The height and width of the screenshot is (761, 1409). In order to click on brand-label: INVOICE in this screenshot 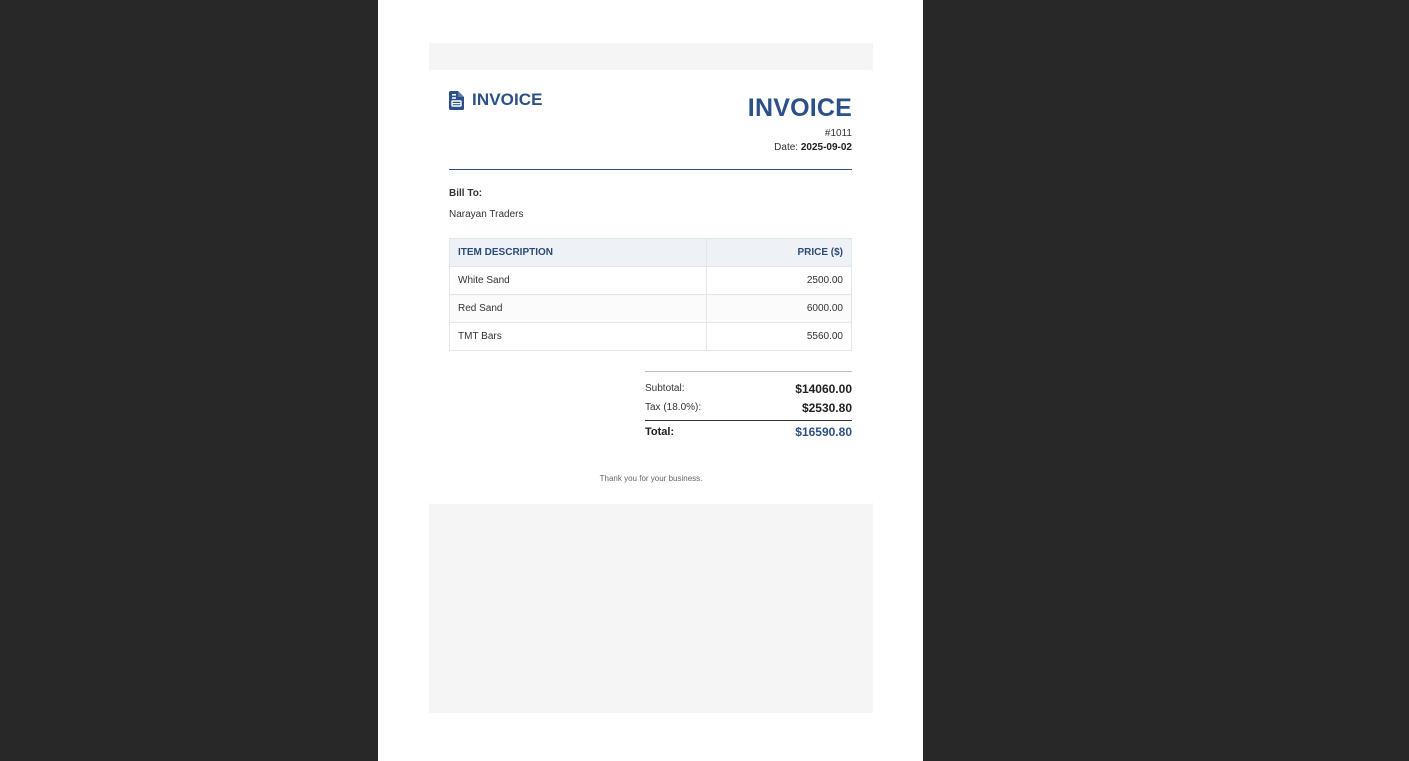, I will do `click(507, 99)`.